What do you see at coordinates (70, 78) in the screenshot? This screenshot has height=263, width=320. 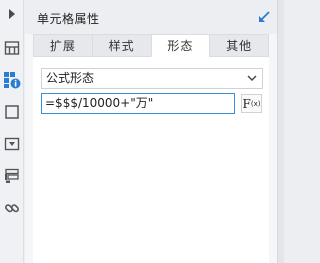 I see `form-type-value: 公式形态` at bounding box center [70, 78].